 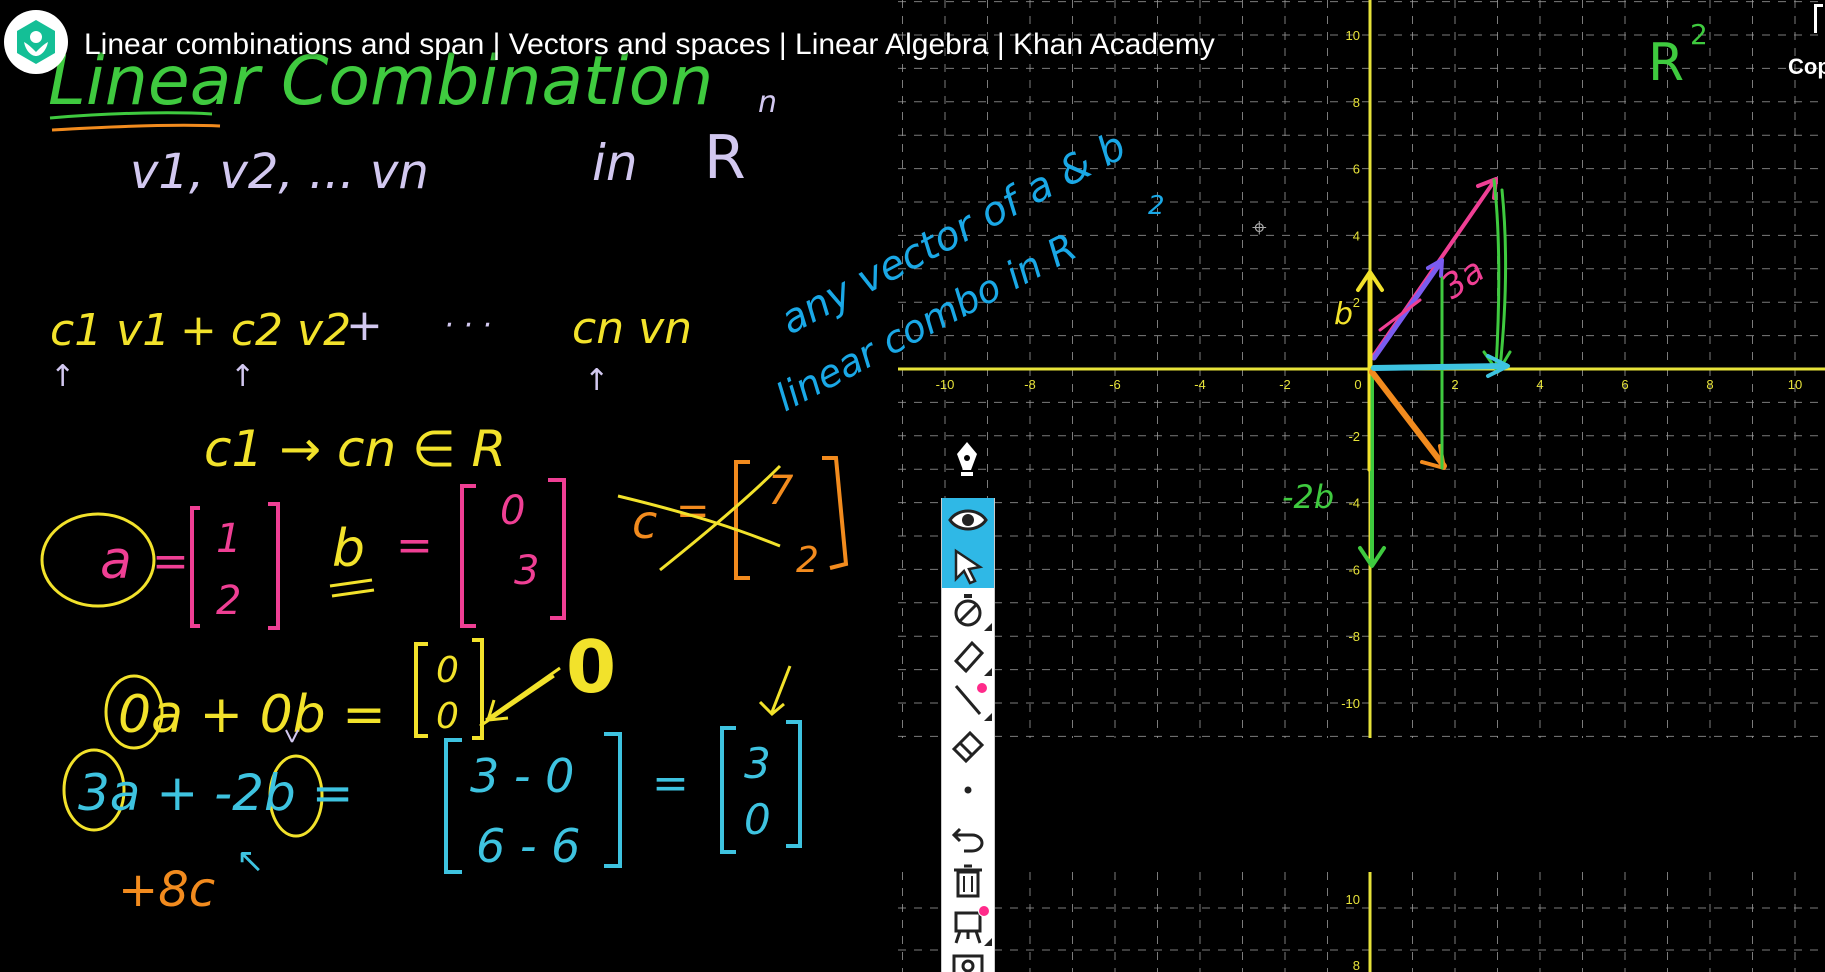 What do you see at coordinates (228, 601) in the screenshot?
I see `vec-a-comp-2: 2` at bounding box center [228, 601].